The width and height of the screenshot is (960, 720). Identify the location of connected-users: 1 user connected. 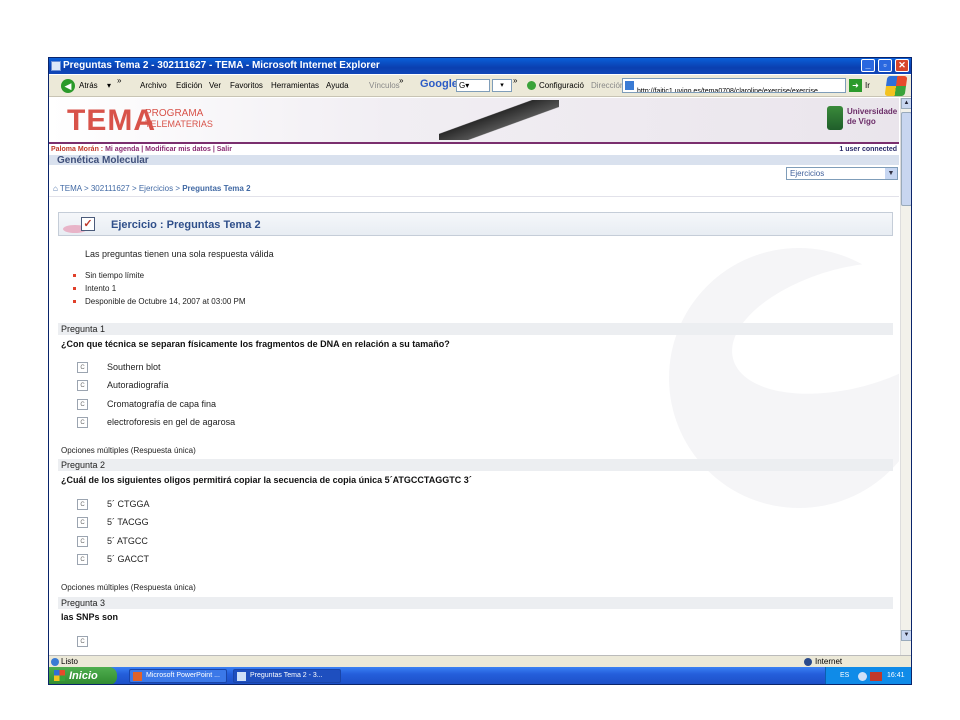
(868, 149).